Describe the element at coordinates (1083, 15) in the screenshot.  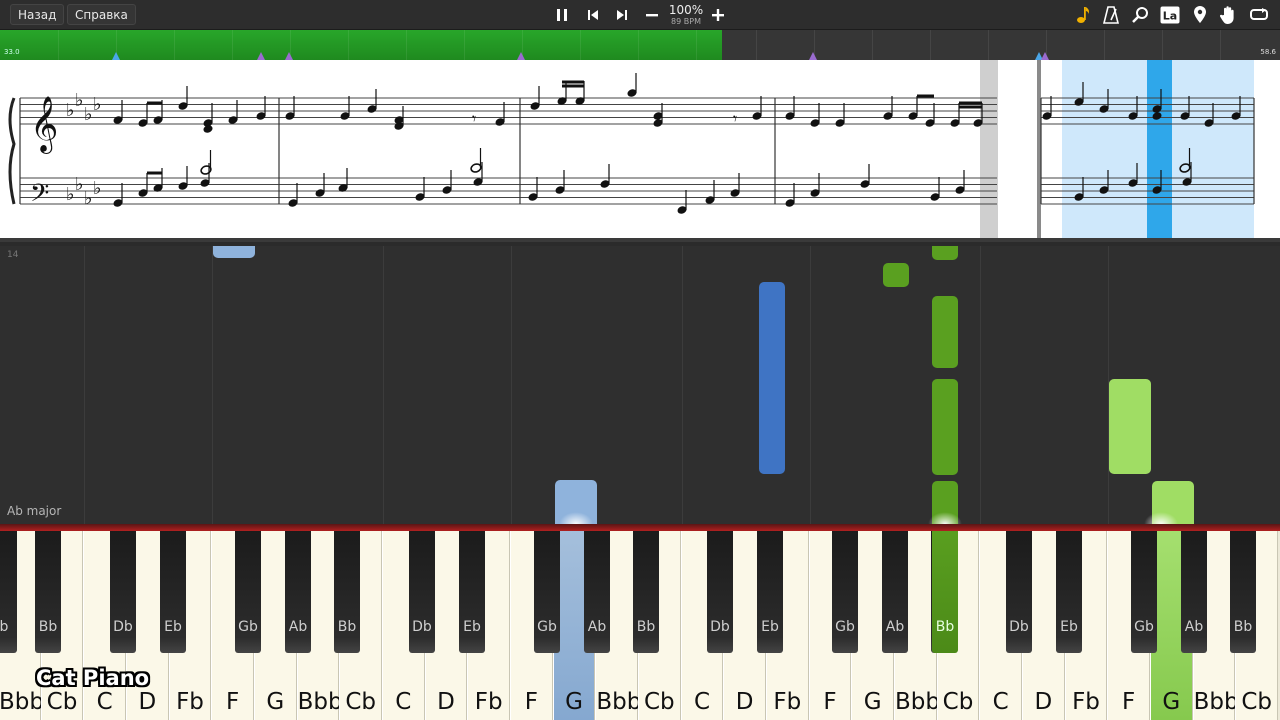
I see `note-icon` at that location.